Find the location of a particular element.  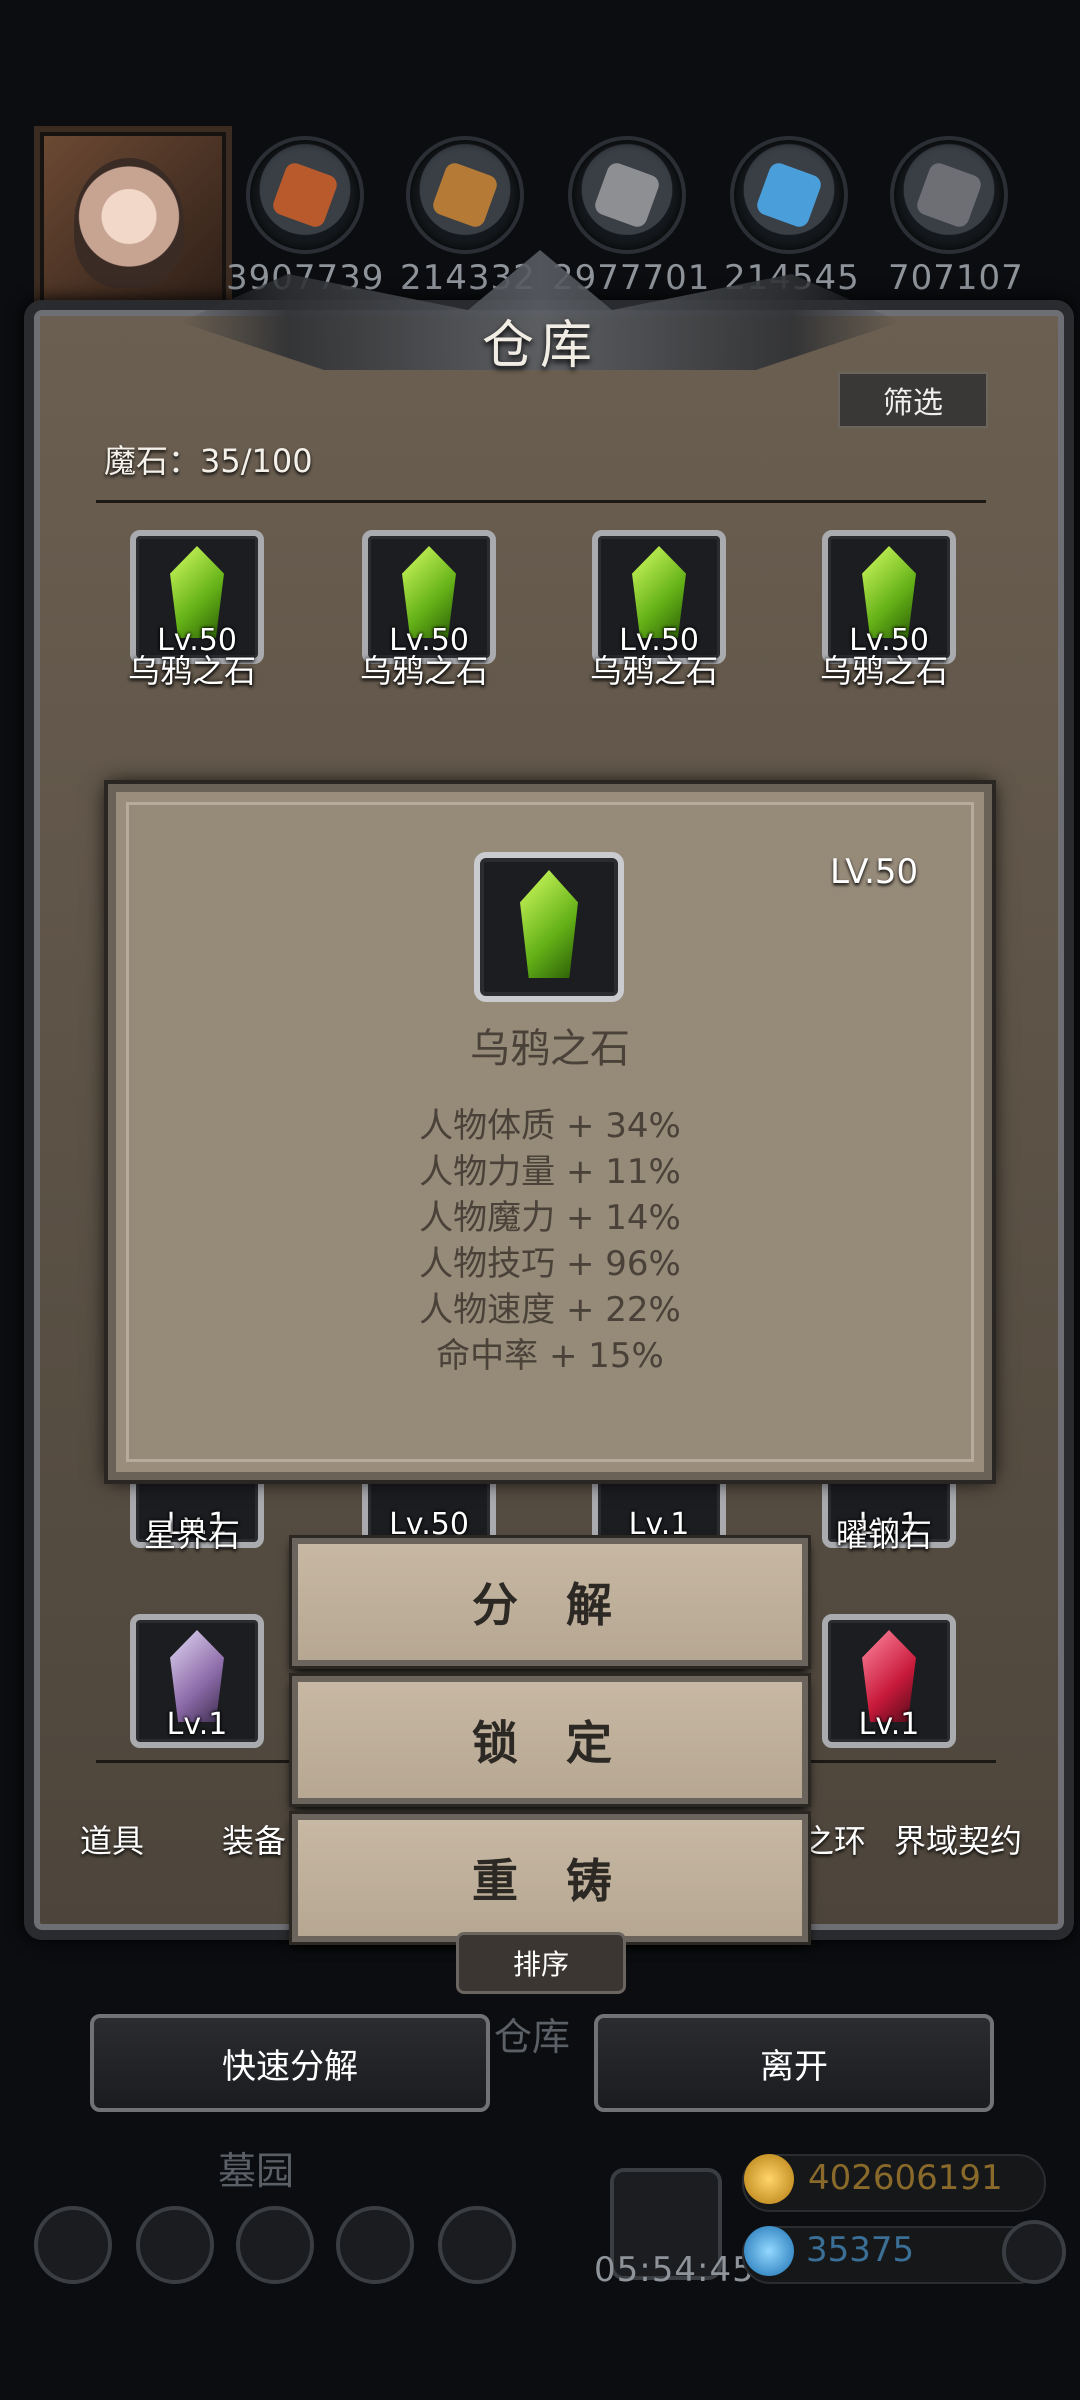

book-icon is located at coordinates (275, 2245).